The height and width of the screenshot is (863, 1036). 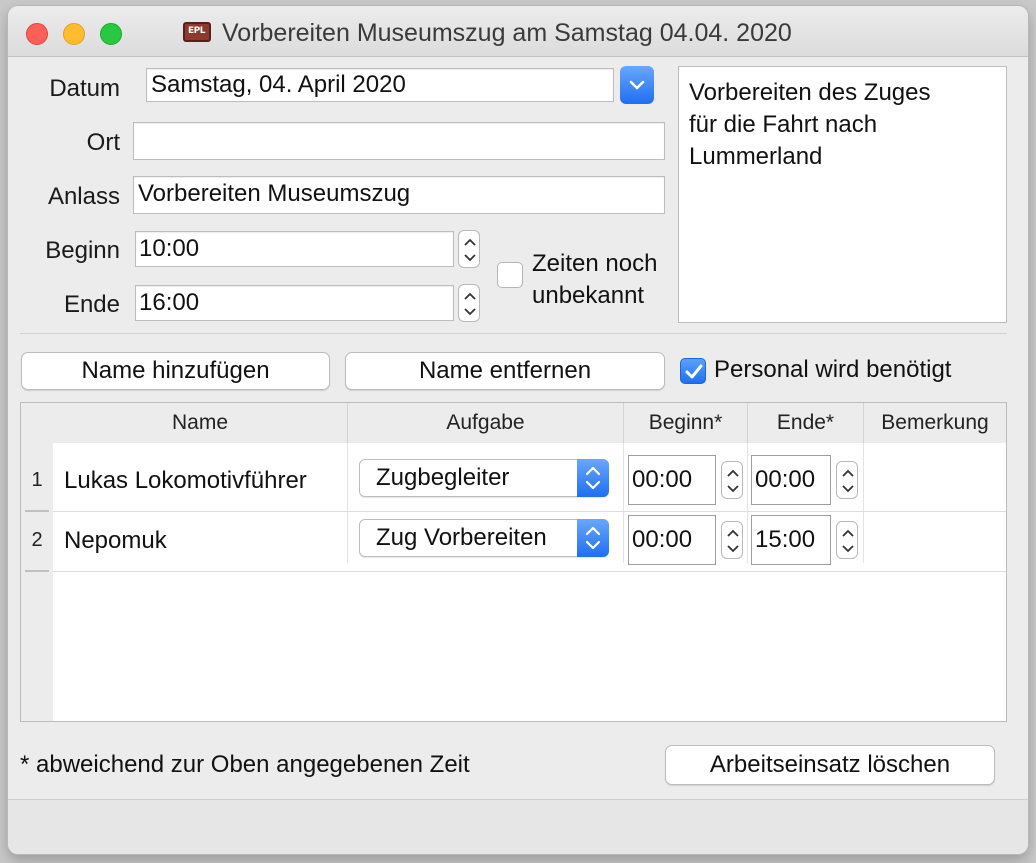 I want to click on chevron-down-icon, so click(x=637, y=85).